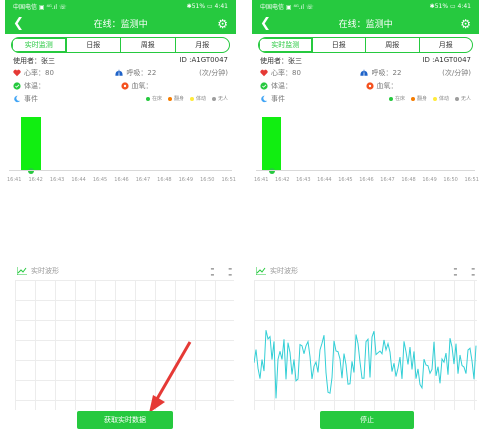  Describe the element at coordinates (34, 61) in the screenshot. I see `user-label: 使用者：张三` at that location.